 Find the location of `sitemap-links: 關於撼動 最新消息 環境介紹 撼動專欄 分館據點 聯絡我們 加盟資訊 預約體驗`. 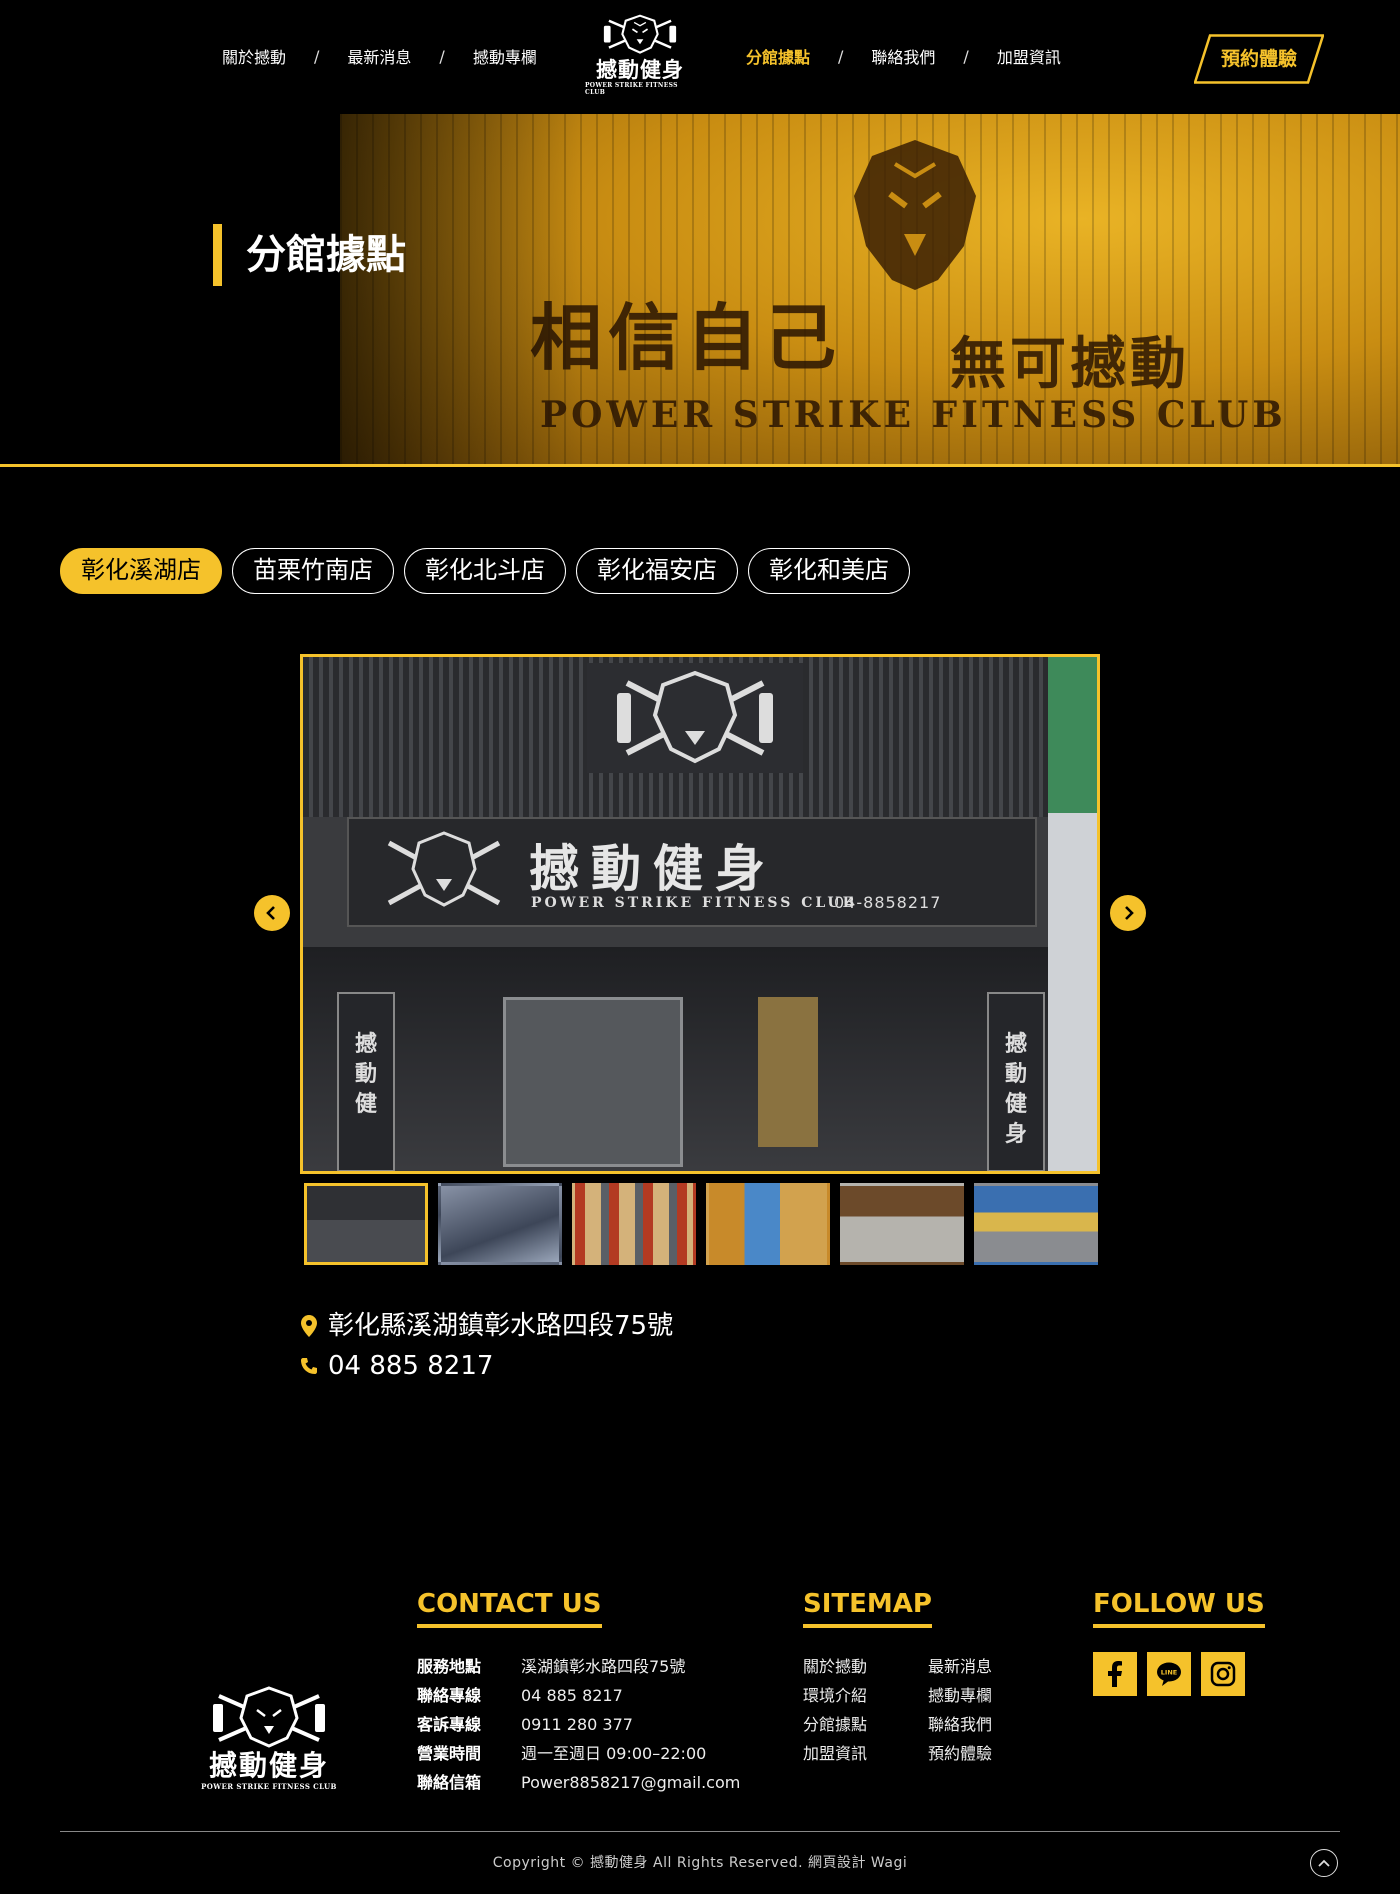

sitemap-links: 關於撼動 最新消息 環境介紹 撼動專欄 分館據點 聯絡我們 加盟資訊 預約體驗 is located at coordinates (910, 1710).